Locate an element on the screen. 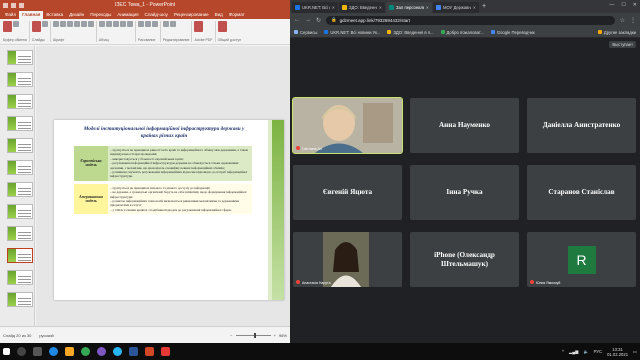 The height and width of the screenshot is (360, 640). italic-icon is located at coordinates (62, 24).